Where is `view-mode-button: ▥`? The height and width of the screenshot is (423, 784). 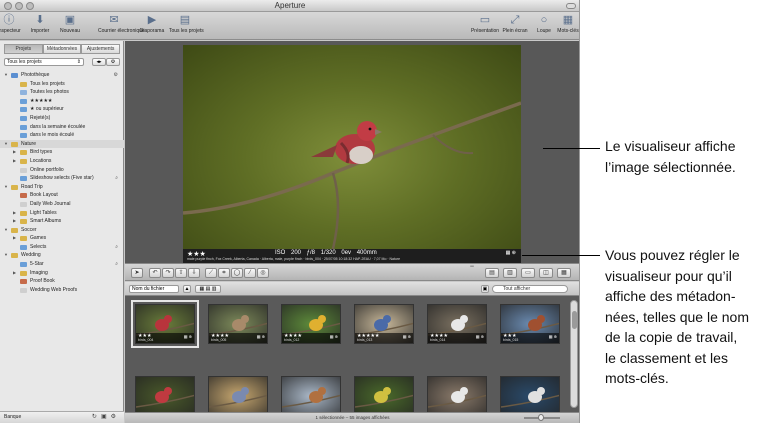 view-mode-button: ▥ is located at coordinates (510, 273).